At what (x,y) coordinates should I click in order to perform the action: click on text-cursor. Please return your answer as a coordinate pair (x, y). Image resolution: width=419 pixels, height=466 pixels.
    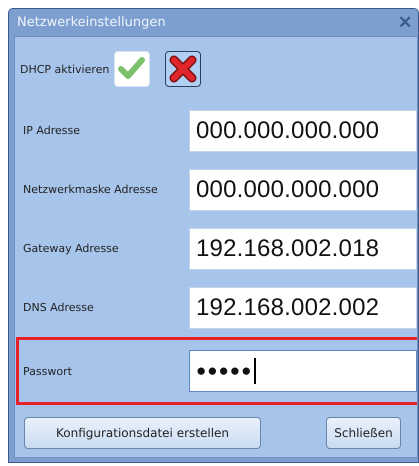
    Looking at the image, I should click on (255, 371).